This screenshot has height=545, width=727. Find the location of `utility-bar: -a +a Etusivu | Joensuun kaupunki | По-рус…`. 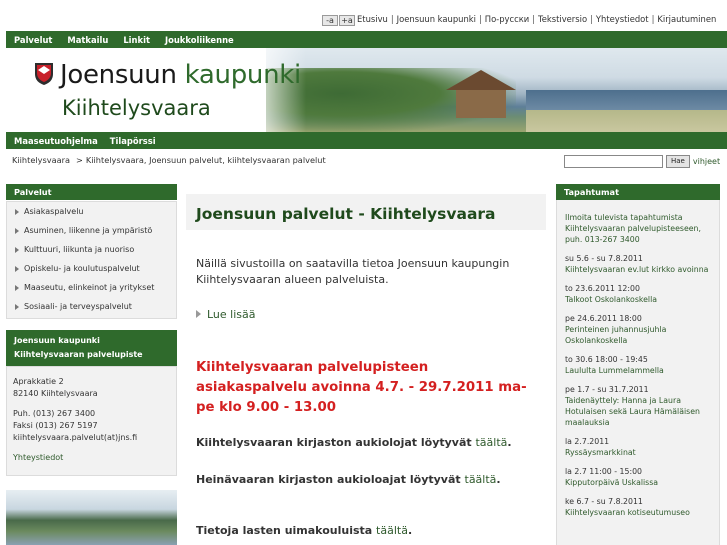

utility-bar: -a +a Etusivu | Joensuun kaupunki | По-рус… is located at coordinates (363, 15).